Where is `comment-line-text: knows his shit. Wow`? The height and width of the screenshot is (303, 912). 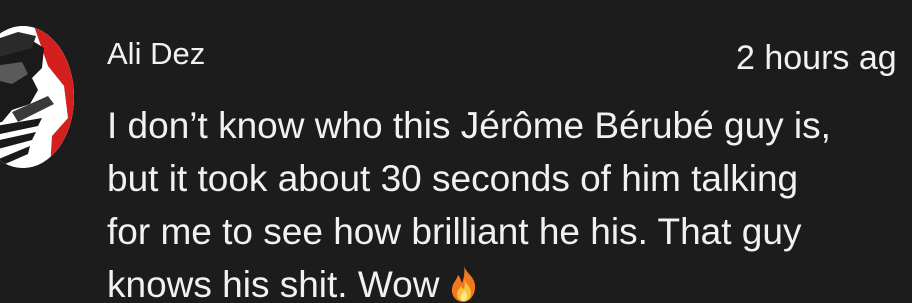
comment-line-text: knows his shit. Wow is located at coordinates (273, 283).